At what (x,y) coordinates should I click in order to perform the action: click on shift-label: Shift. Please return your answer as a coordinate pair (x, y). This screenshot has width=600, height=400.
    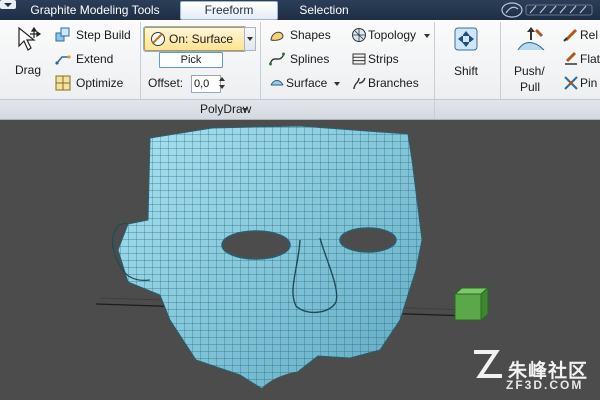
    Looking at the image, I should click on (466, 71).